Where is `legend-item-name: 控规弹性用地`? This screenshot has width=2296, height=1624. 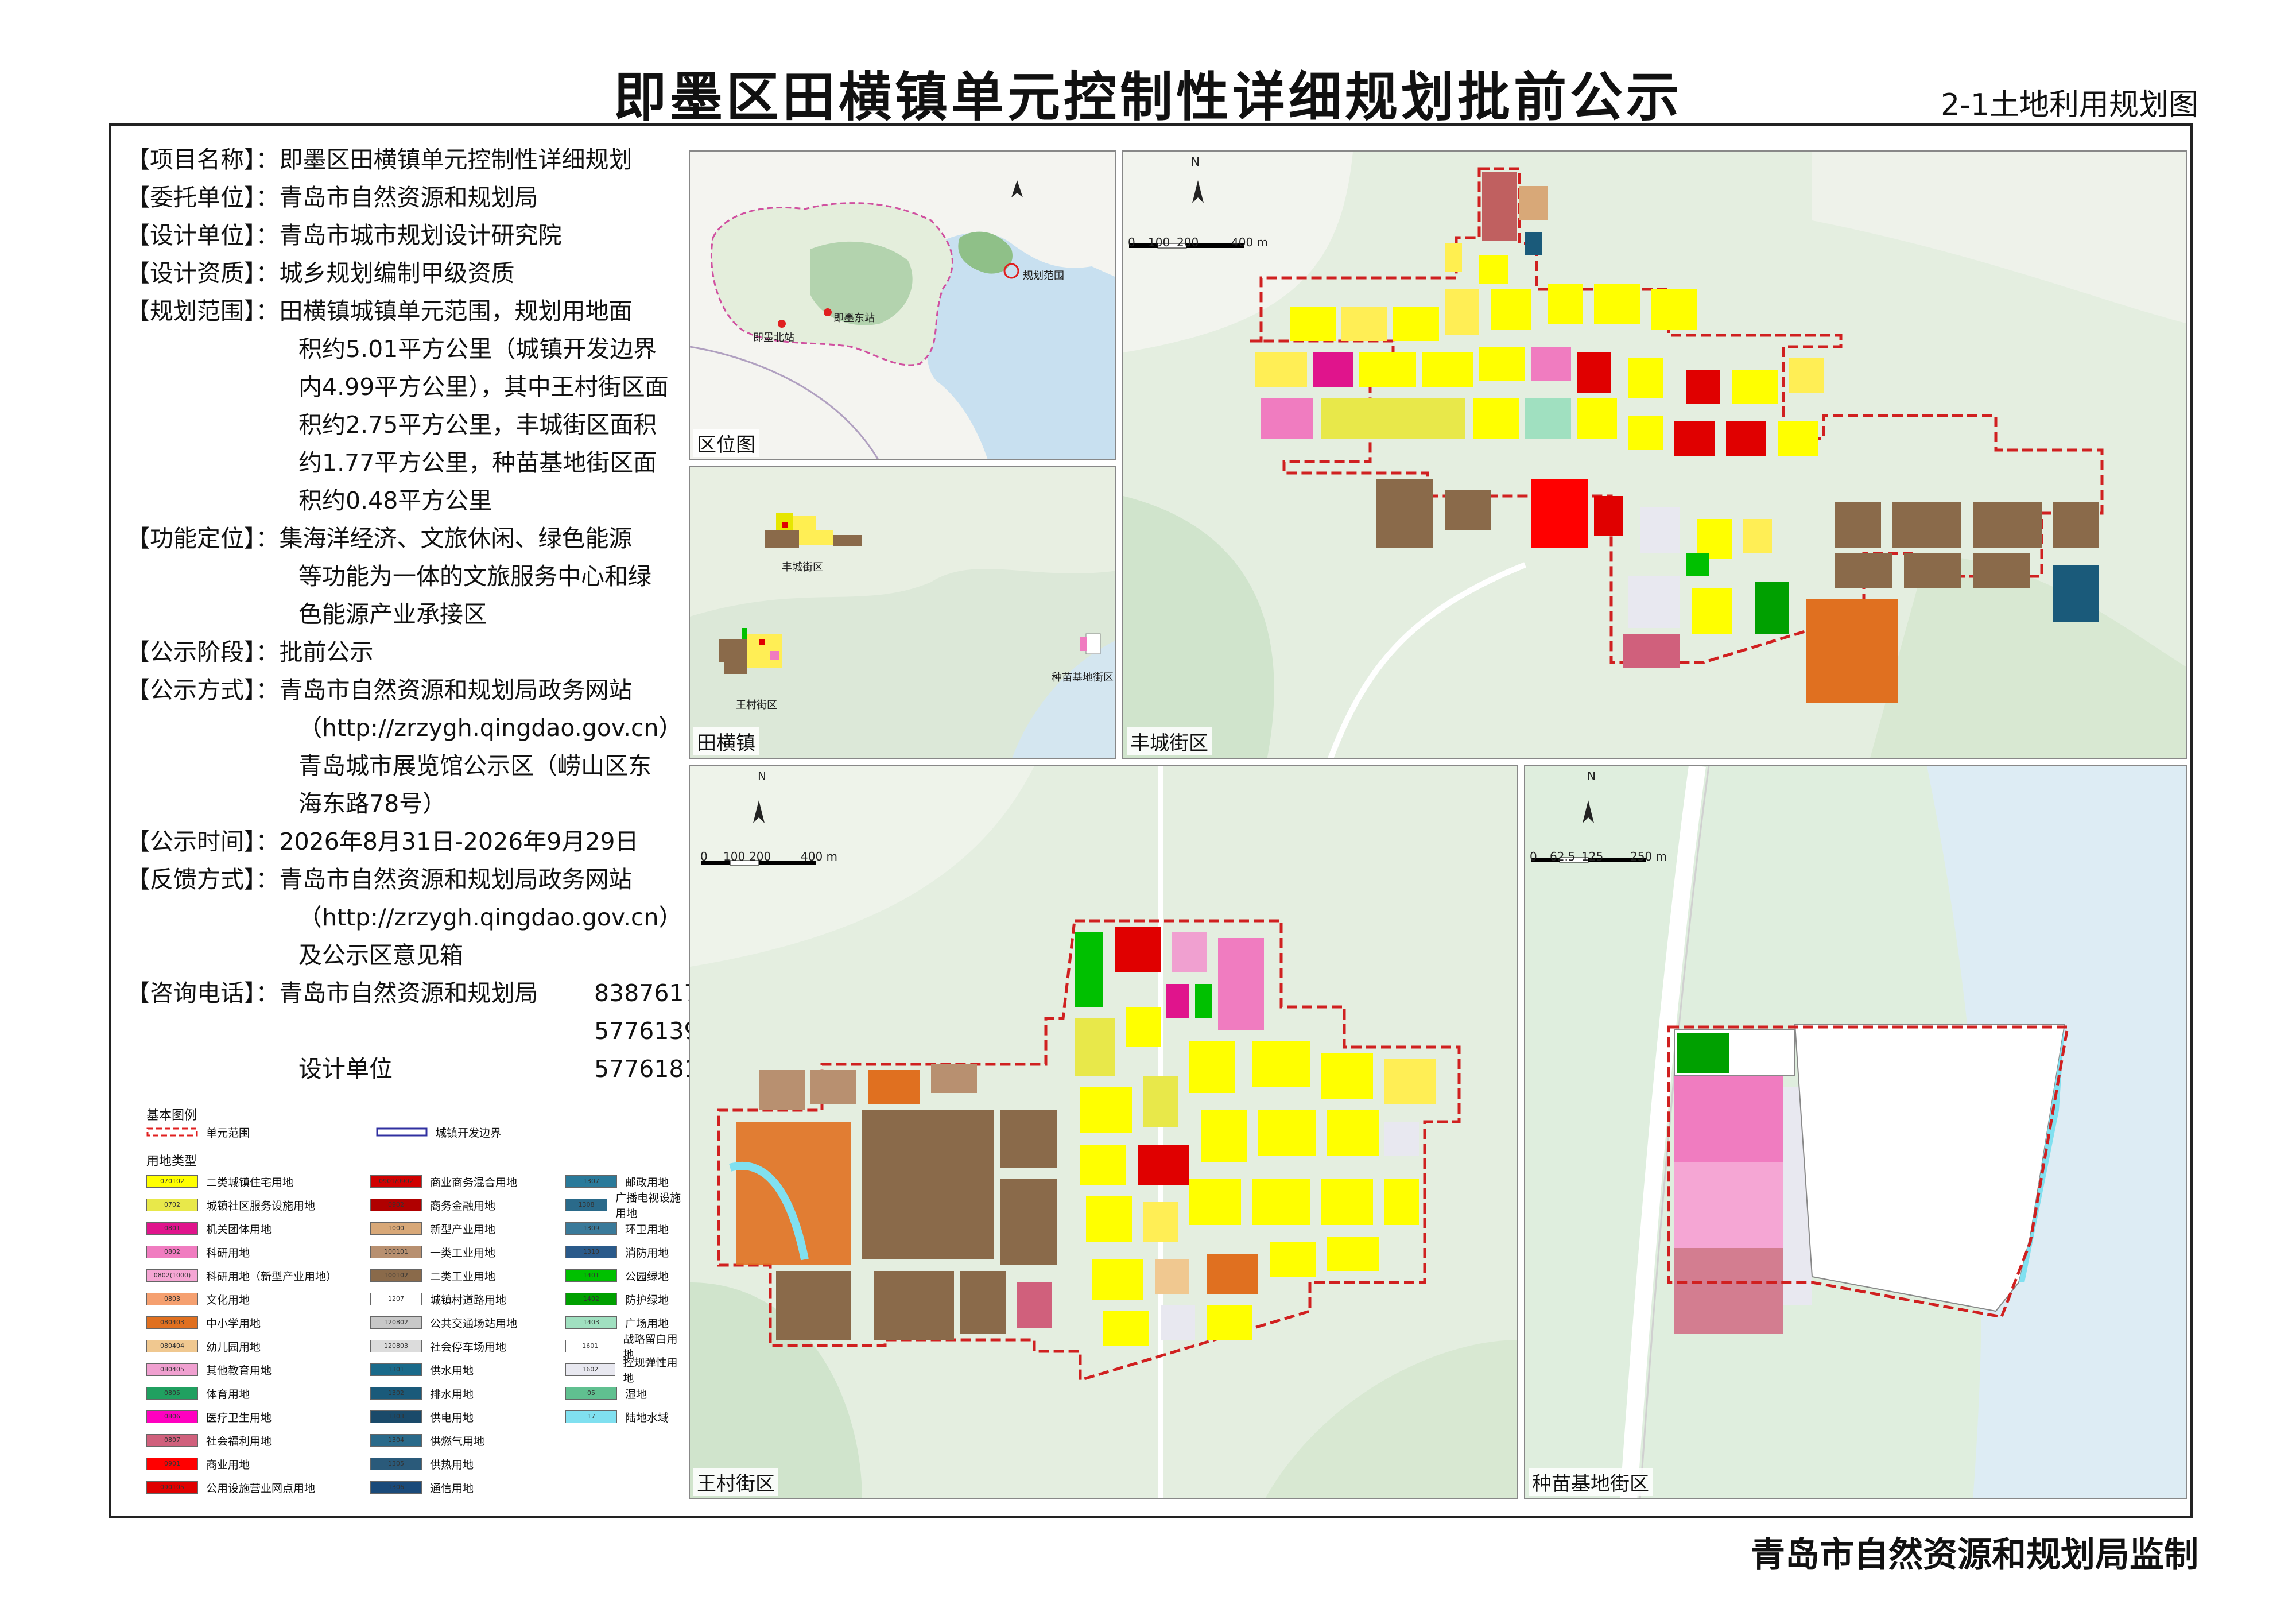
legend-item-name: 控规弹性用地 is located at coordinates (650, 1370).